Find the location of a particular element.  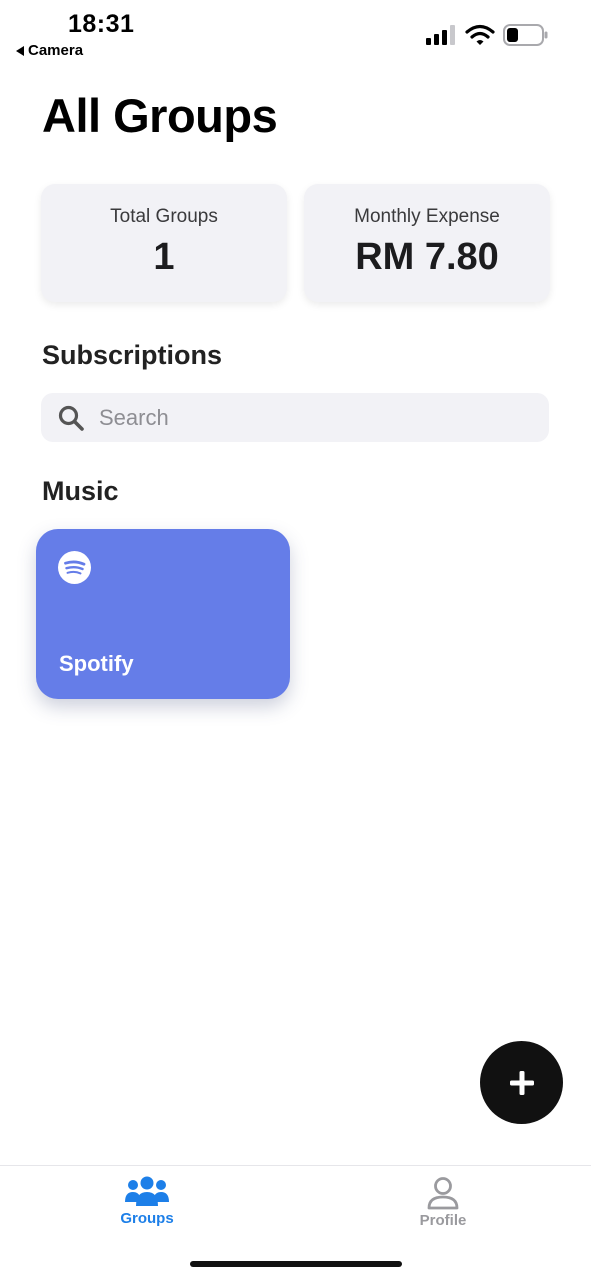

total-groups-value: 1 is located at coordinates (164, 257).